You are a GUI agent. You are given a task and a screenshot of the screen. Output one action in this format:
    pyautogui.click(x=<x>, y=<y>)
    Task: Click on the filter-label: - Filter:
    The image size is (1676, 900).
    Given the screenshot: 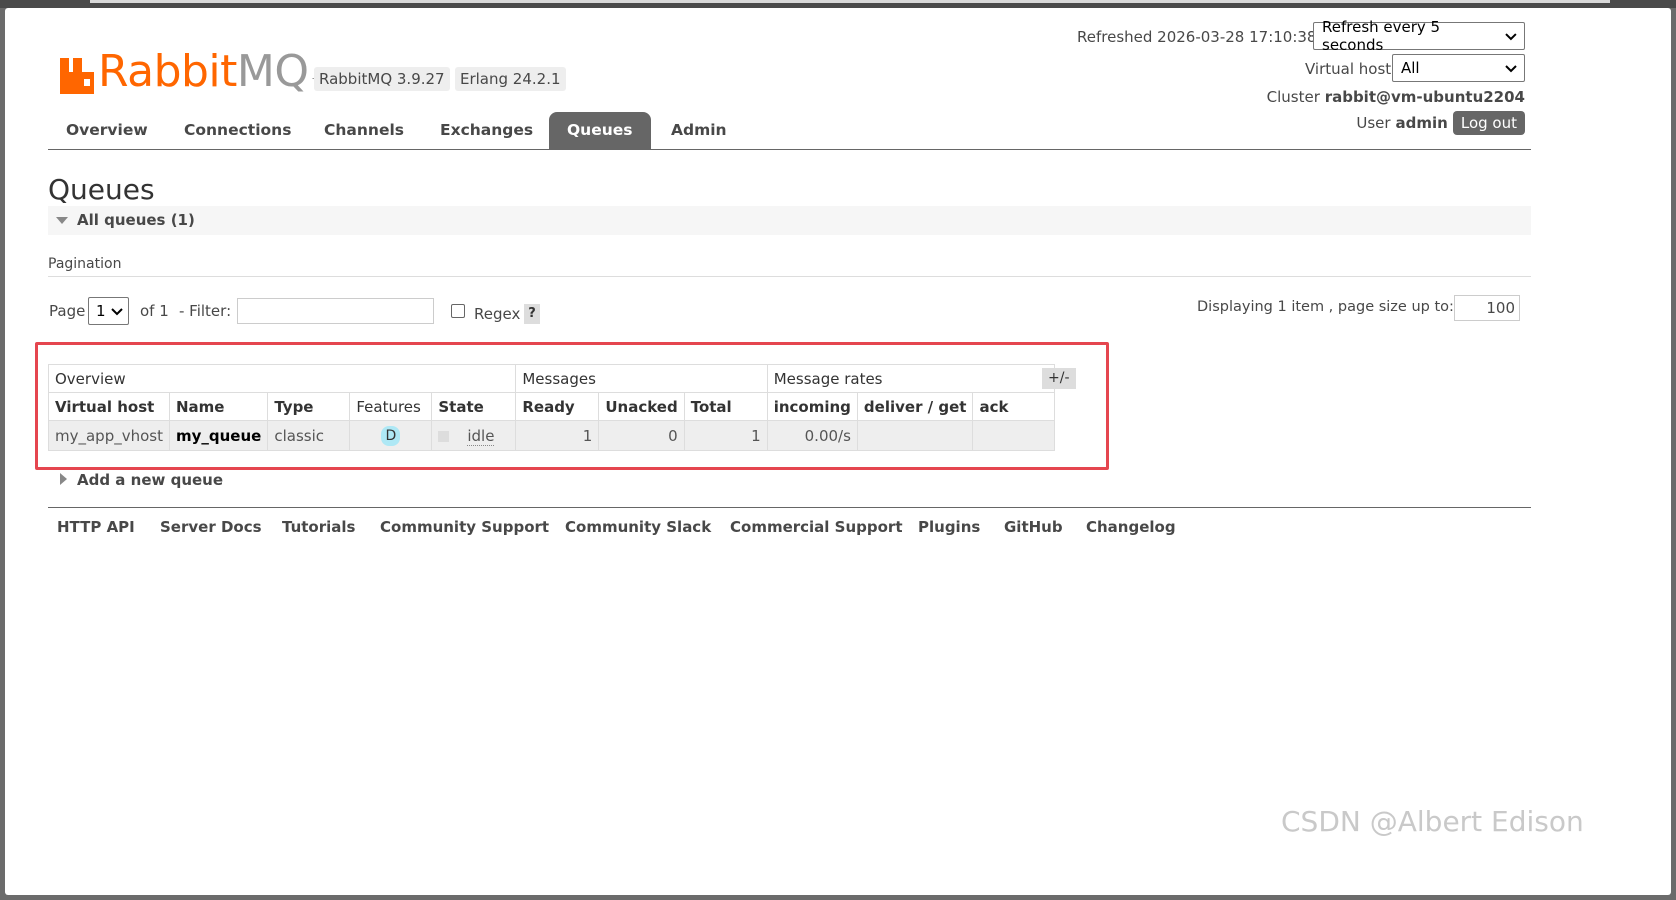 What is the action you would take?
    pyautogui.click(x=205, y=311)
    